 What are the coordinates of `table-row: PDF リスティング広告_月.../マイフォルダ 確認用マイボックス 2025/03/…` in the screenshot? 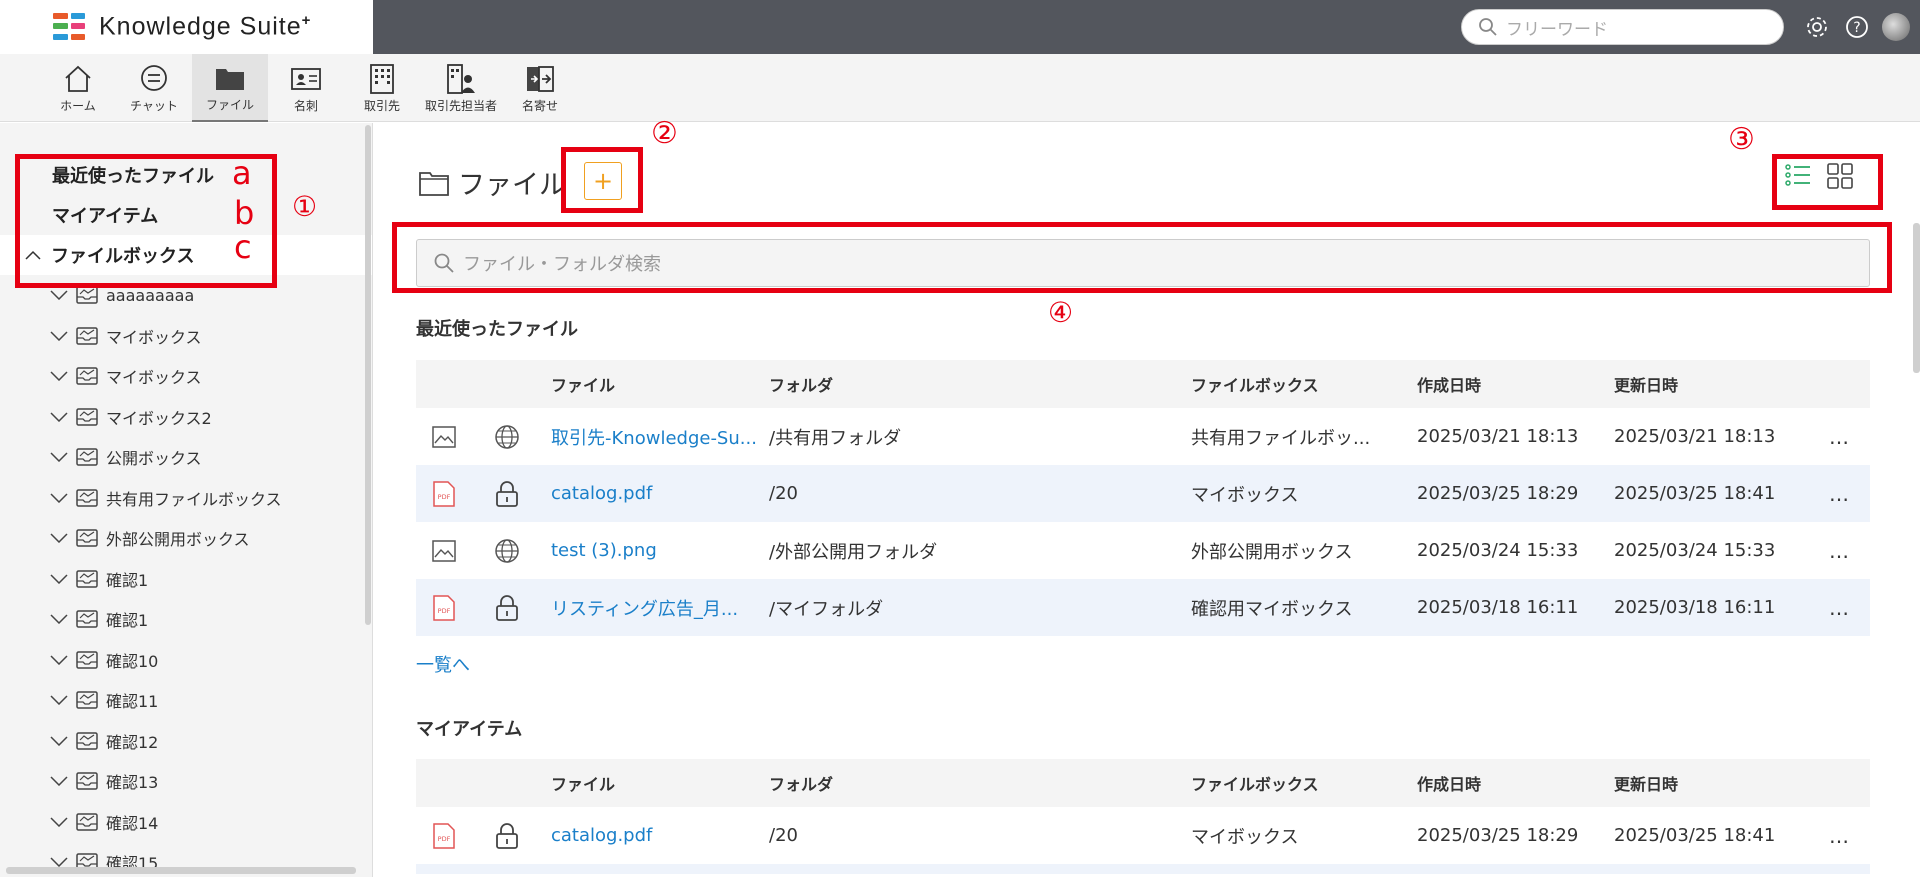 It's located at (1143, 607).